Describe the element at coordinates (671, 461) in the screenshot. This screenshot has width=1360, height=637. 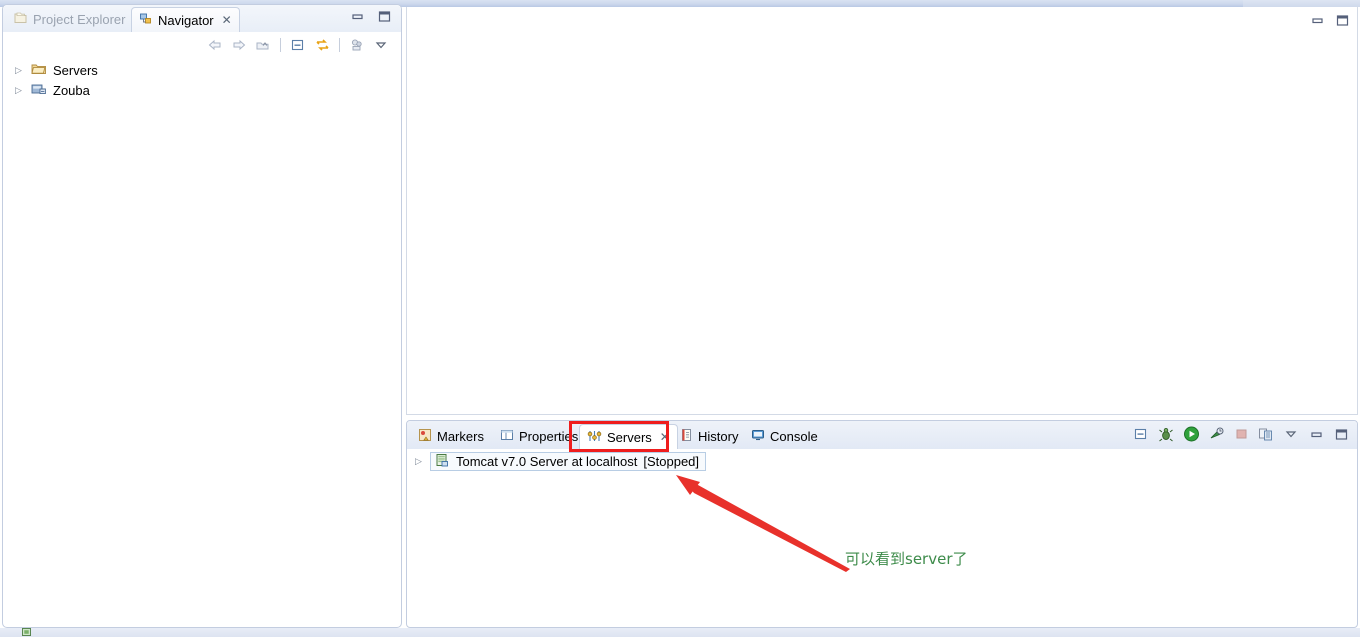
I see `server-state: [Stopped]` at that location.